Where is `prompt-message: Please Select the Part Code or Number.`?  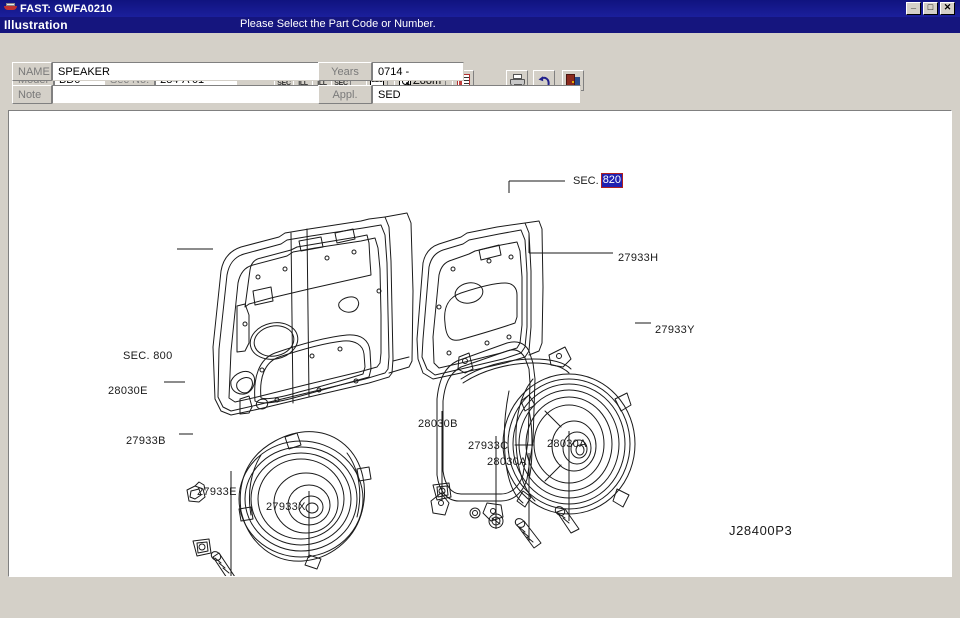
prompt-message: Please Select the Part Code or Number. is located at coordinates (338, 24).